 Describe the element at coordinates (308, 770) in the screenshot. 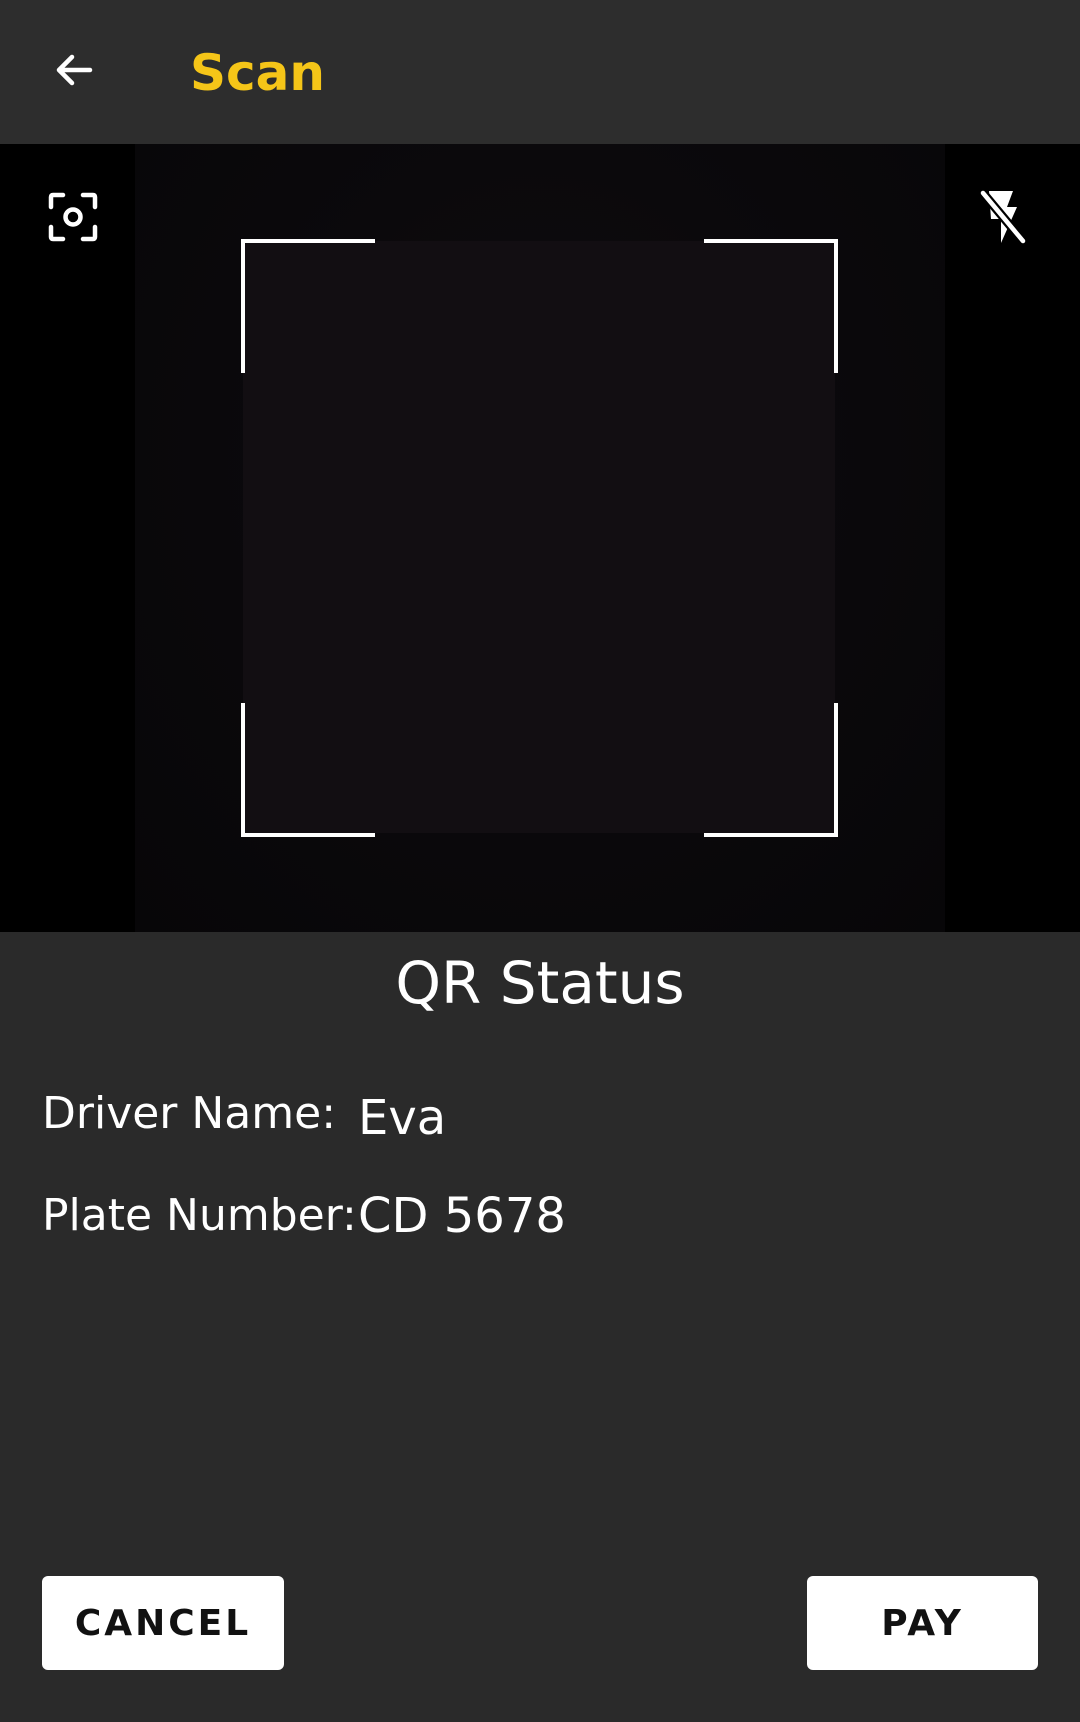

I see `scan-frame-corner-bottom-left` at that location.